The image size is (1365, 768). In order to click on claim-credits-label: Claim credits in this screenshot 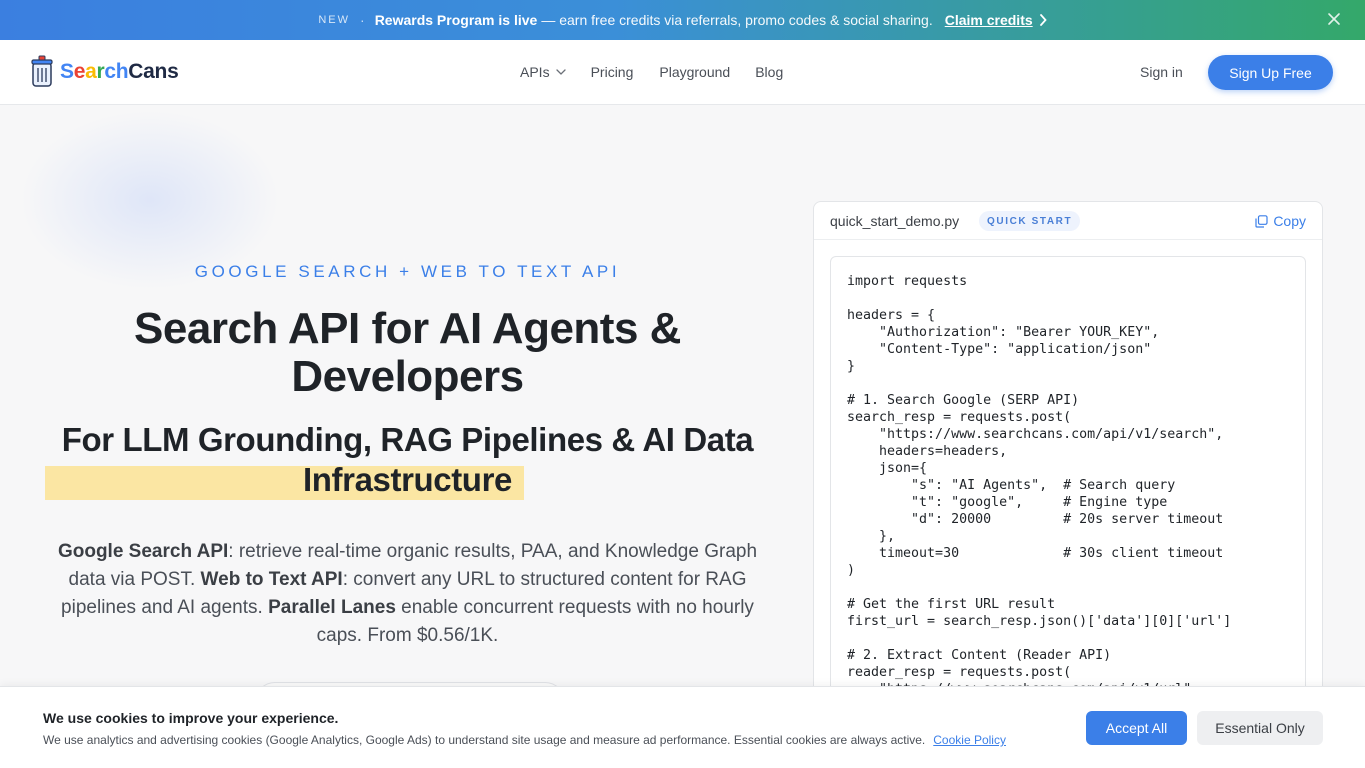, I will do `click(988, 20)`.